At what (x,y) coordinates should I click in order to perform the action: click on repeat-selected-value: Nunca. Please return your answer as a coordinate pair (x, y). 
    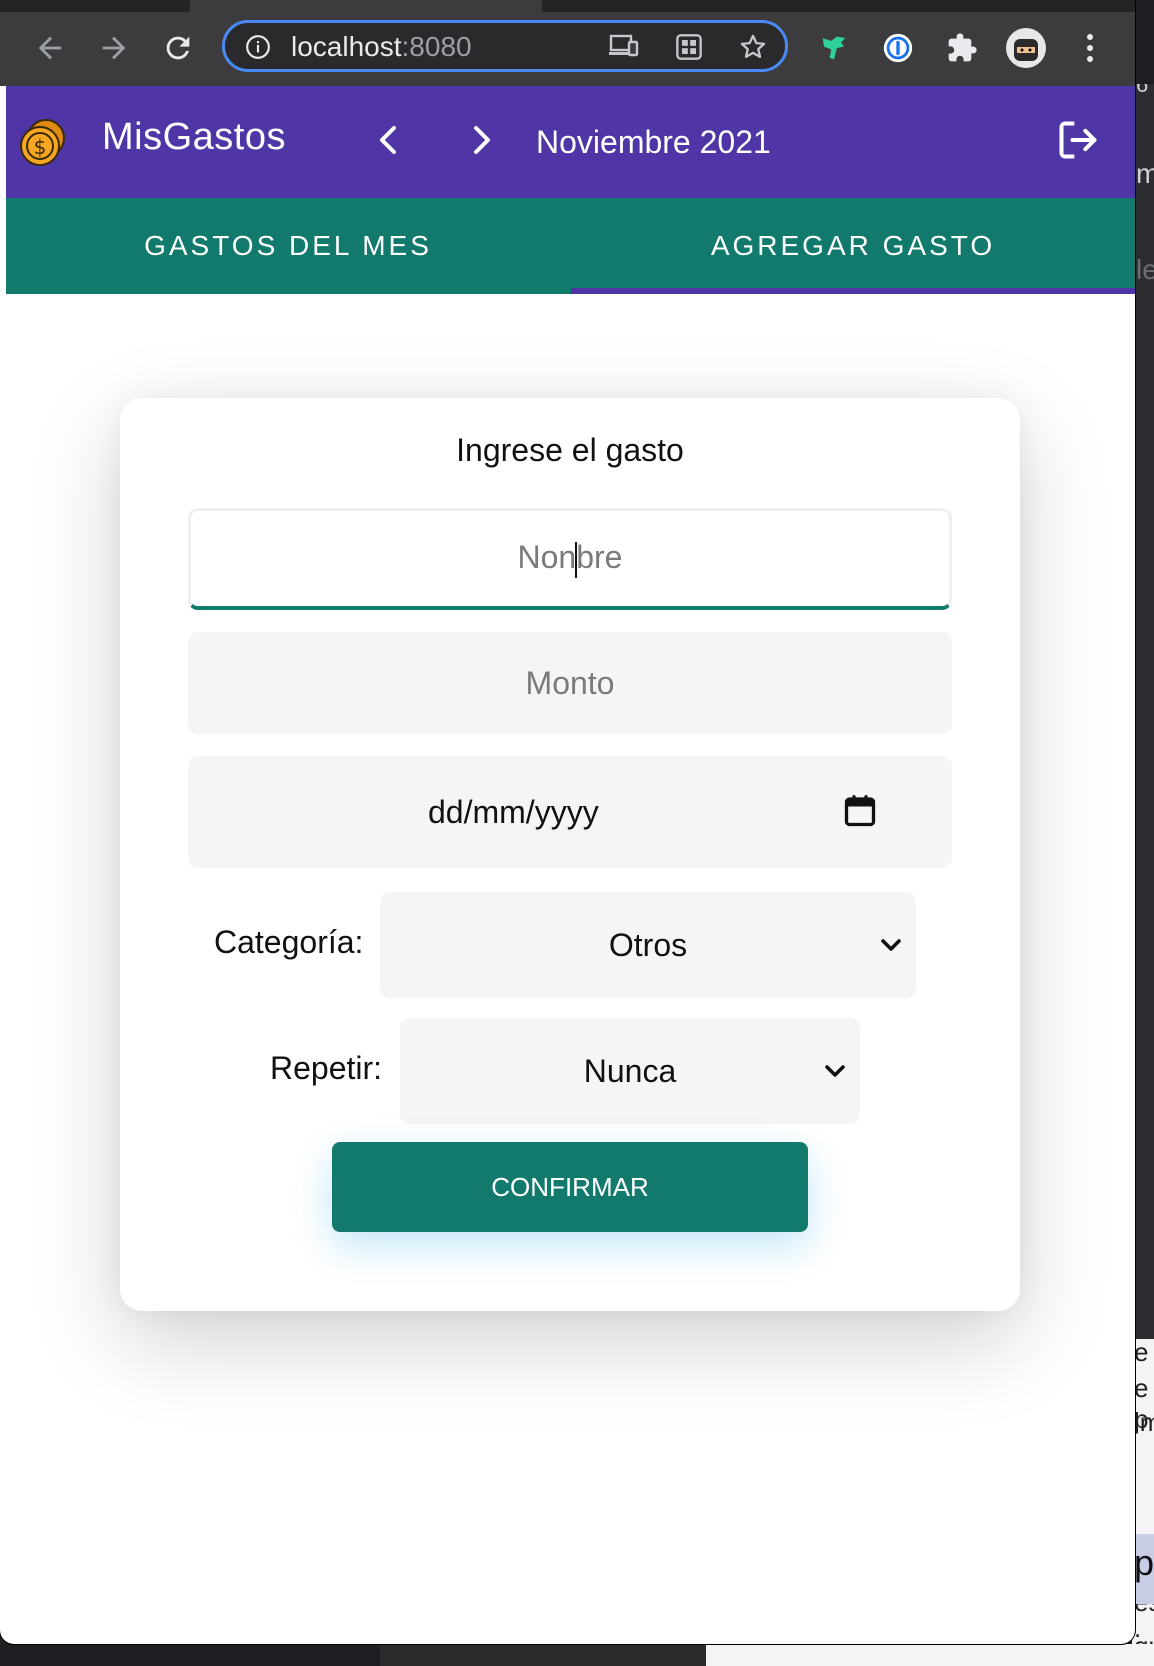
    Looking at the image, I should click on (630, 1070).